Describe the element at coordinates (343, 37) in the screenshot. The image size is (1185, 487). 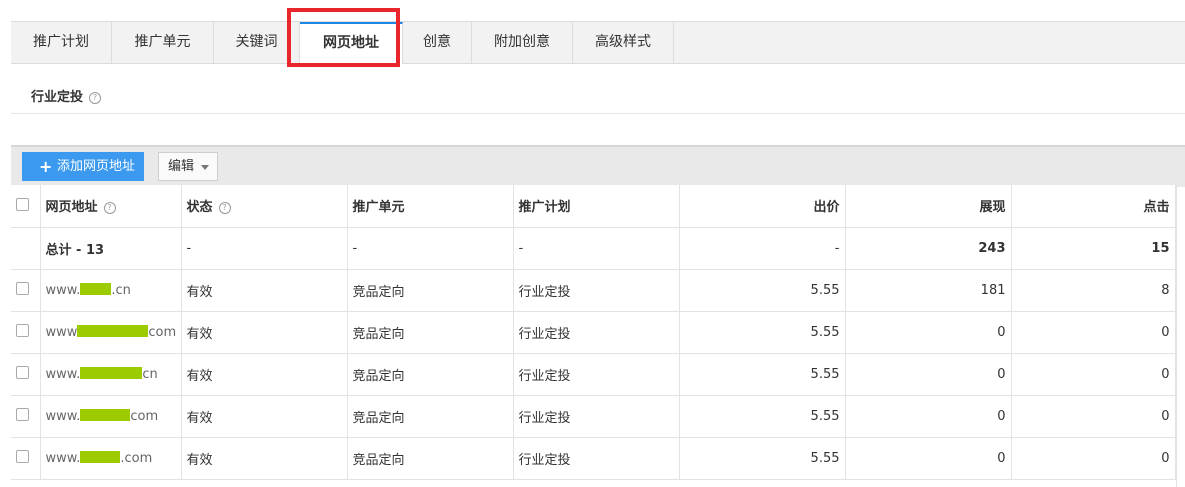
I see `annotation-highlight-box` at that location.